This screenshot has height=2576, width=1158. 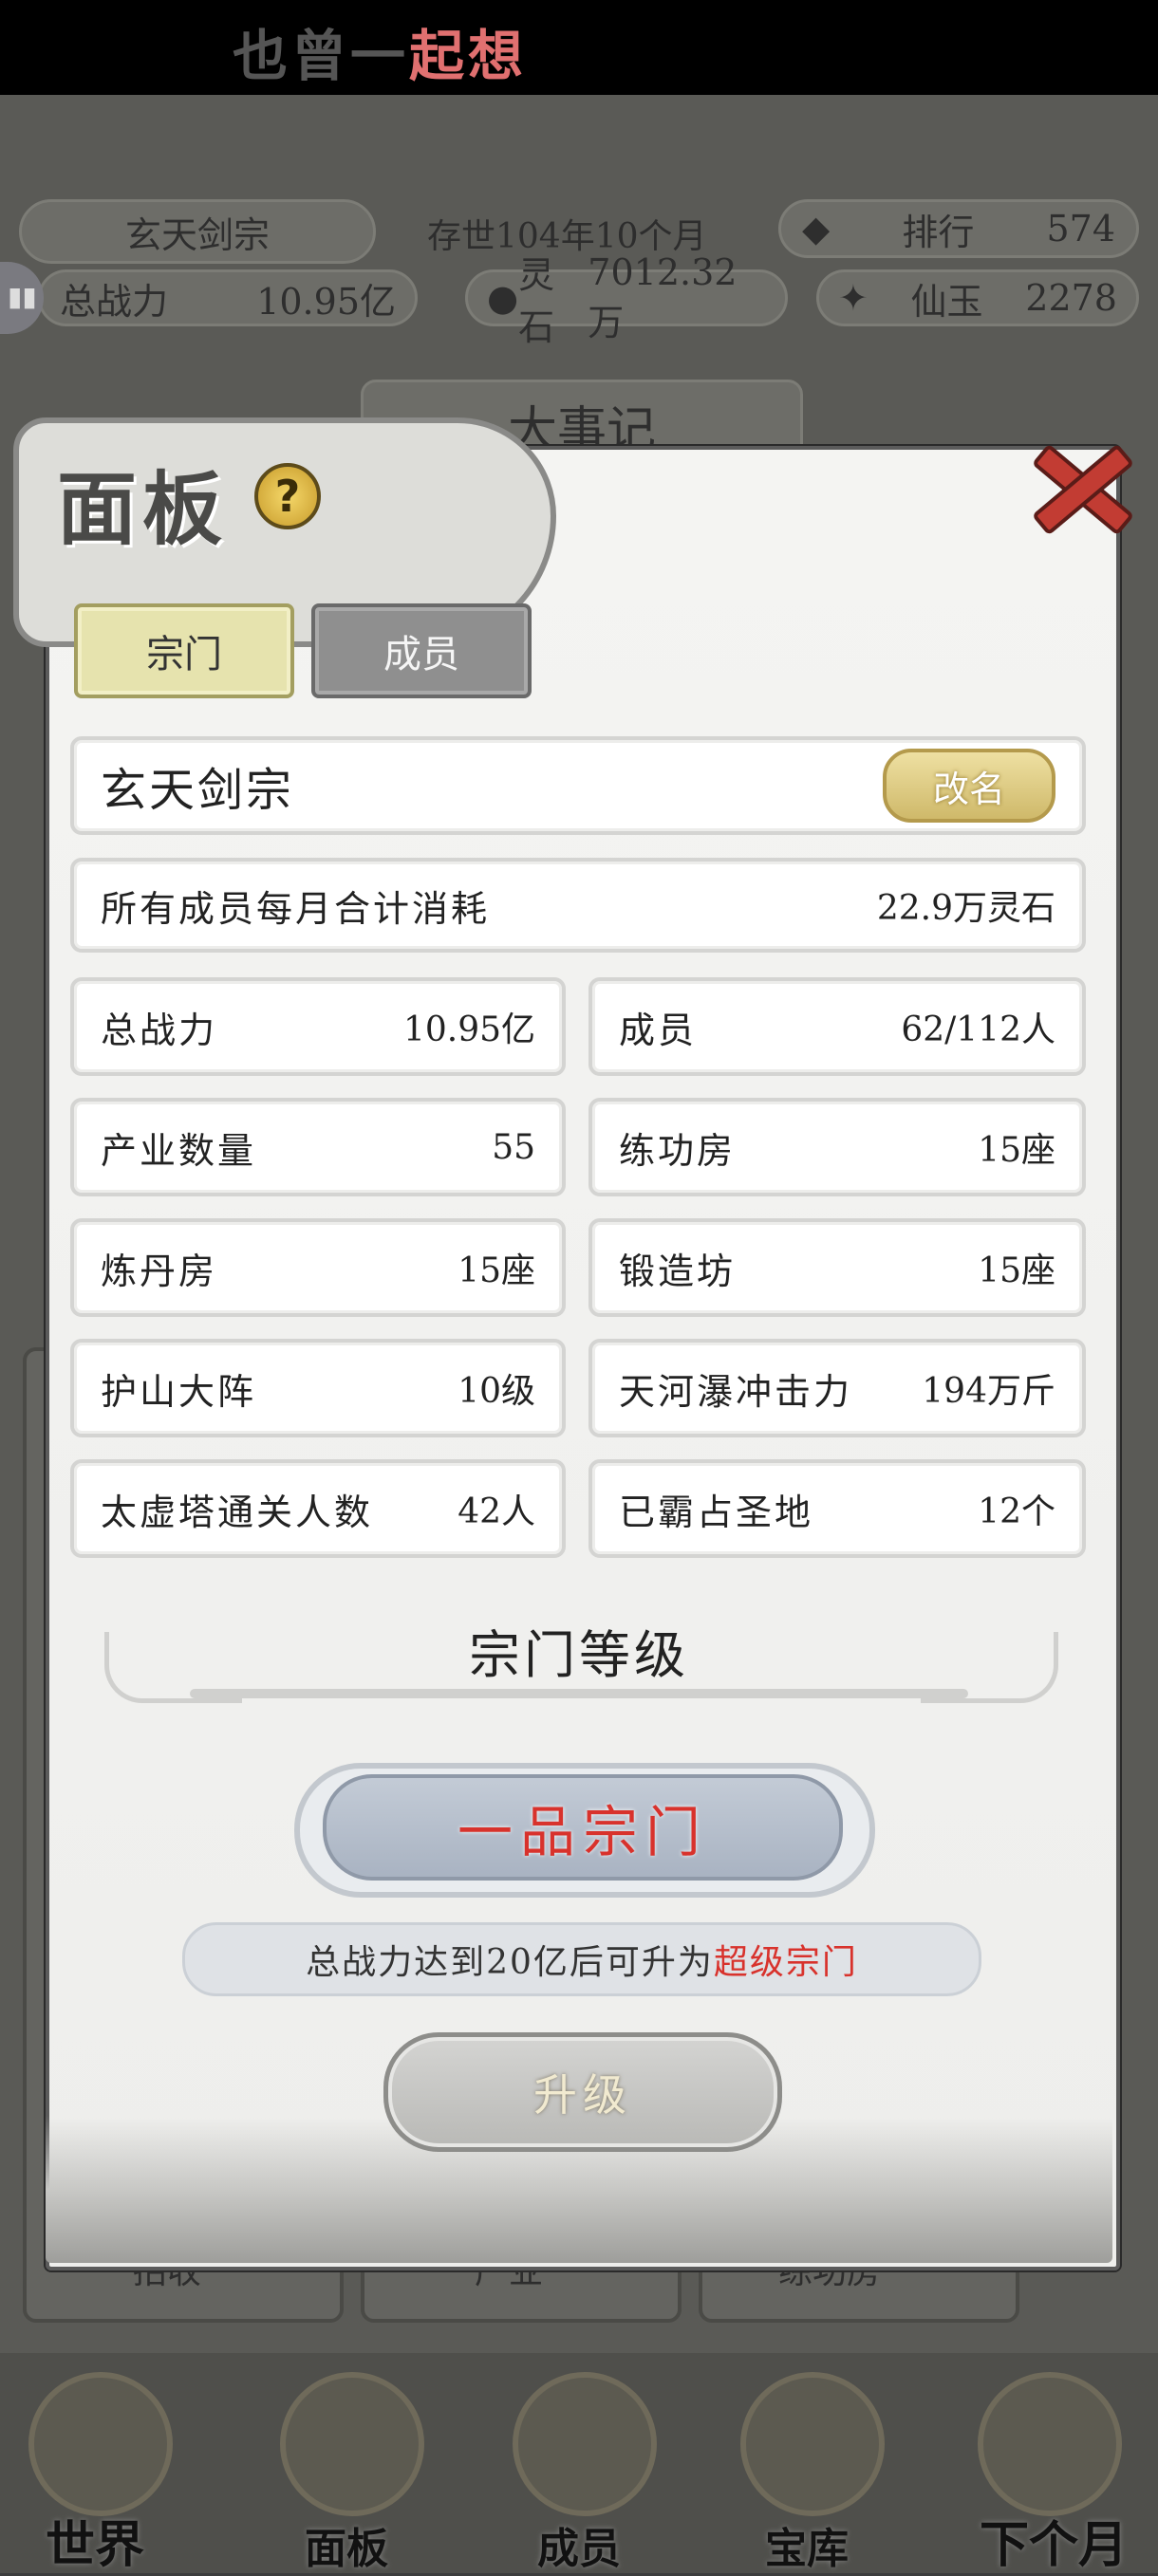 I want to click on tab-sect-label: 宗门, so click(x=184, y=654).